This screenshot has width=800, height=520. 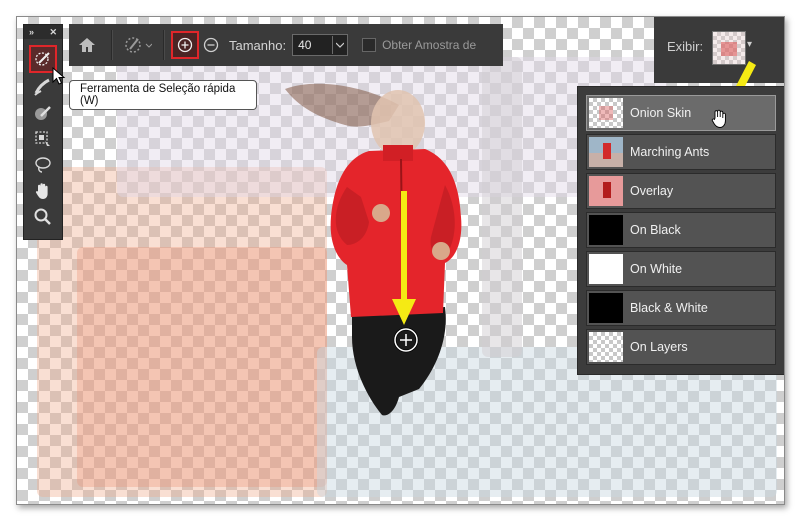 I want to click on view-mode-label: On White, so click(x=656, y=269).